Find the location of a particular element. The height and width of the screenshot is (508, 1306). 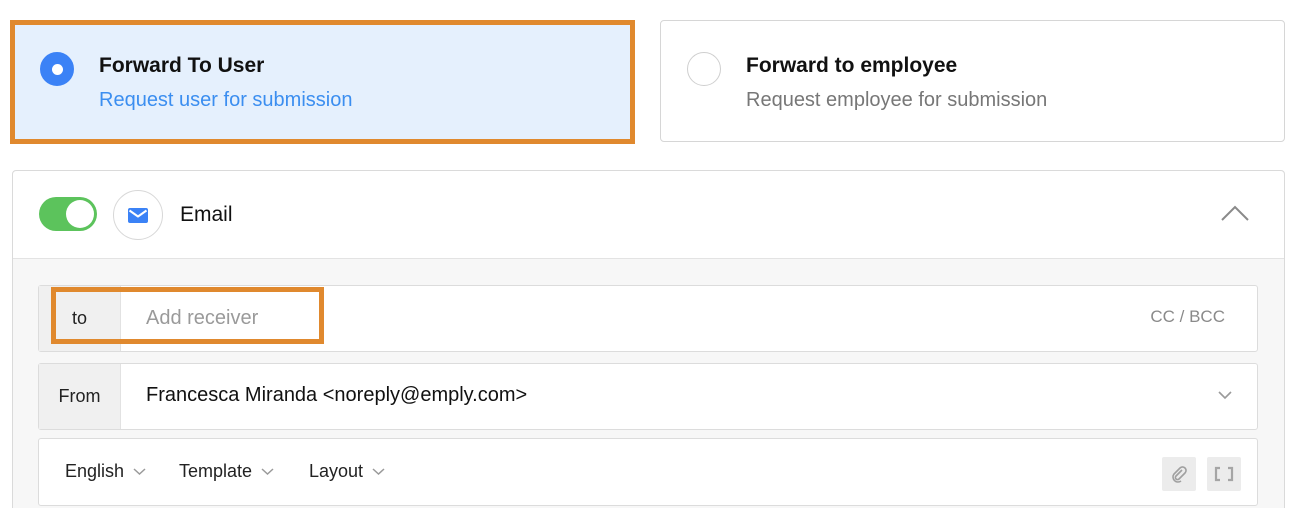

language-dropdown: English is located at coordinates (105, 471).